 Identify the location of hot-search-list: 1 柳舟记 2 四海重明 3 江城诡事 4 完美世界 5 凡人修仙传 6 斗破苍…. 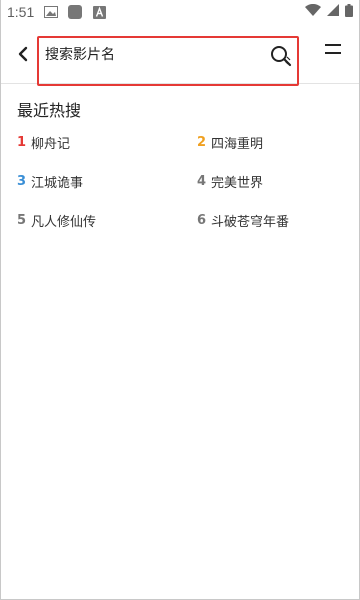
(177, 181).